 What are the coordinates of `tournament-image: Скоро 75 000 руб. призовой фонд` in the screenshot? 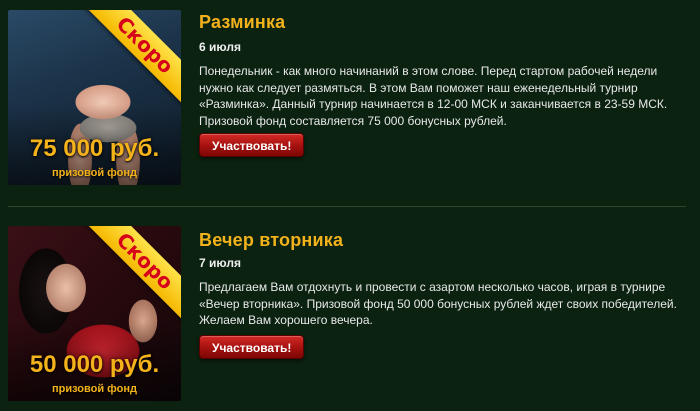 It's located at (94, 97).